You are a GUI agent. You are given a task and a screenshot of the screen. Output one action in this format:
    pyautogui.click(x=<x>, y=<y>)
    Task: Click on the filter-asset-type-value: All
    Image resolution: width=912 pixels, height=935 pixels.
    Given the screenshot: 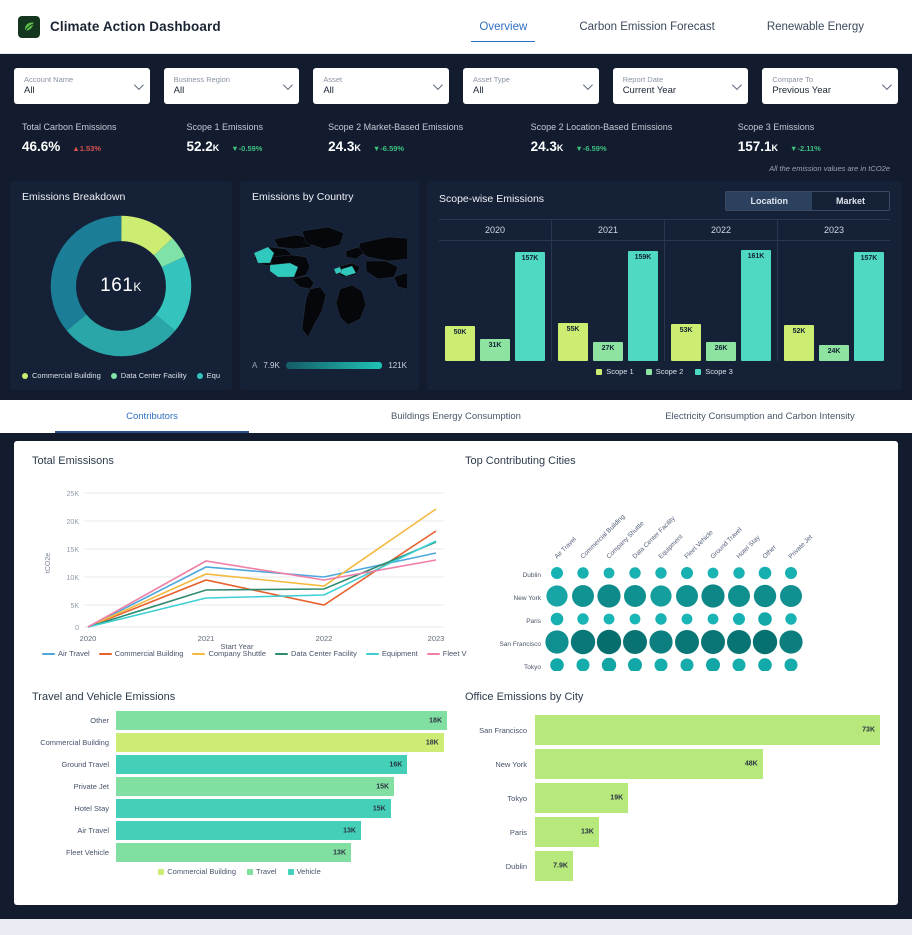 What is the action you would take?
    pyautogui.click(x=478, y=90)
    